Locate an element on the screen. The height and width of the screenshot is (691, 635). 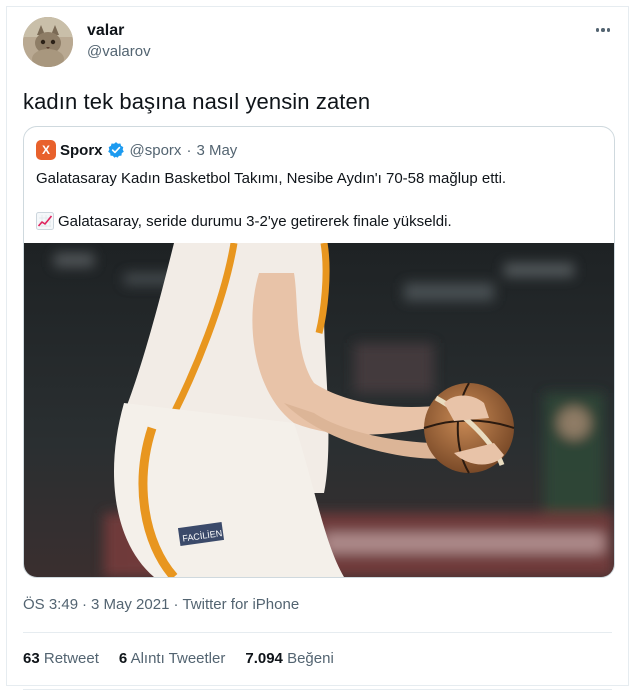
quotes-label: Alıntı Tweetler is located at coordinates (178, 658).